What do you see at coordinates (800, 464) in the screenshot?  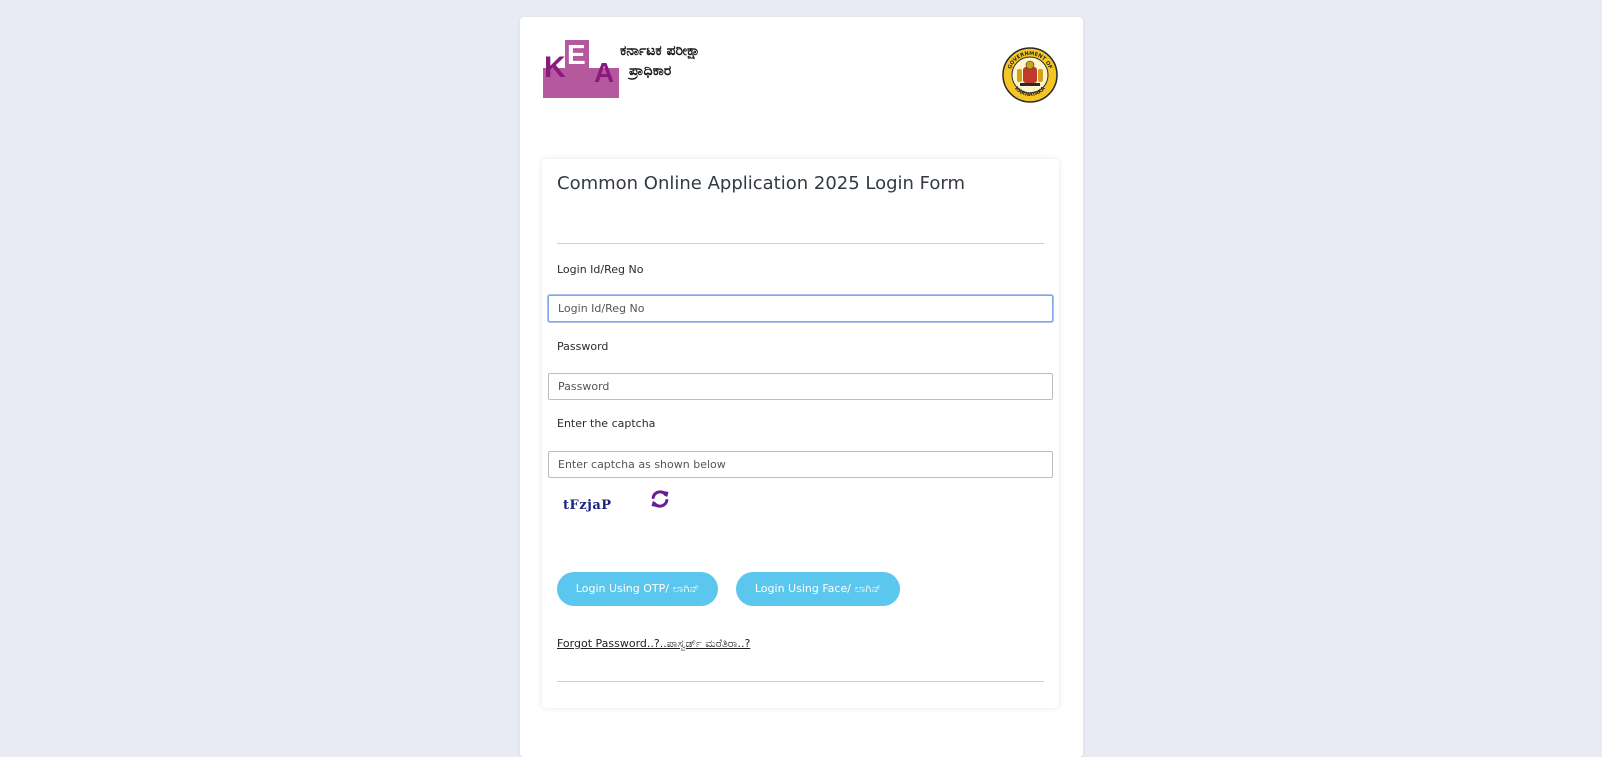 I see `captcha-input` at bounding box center [800, 464].